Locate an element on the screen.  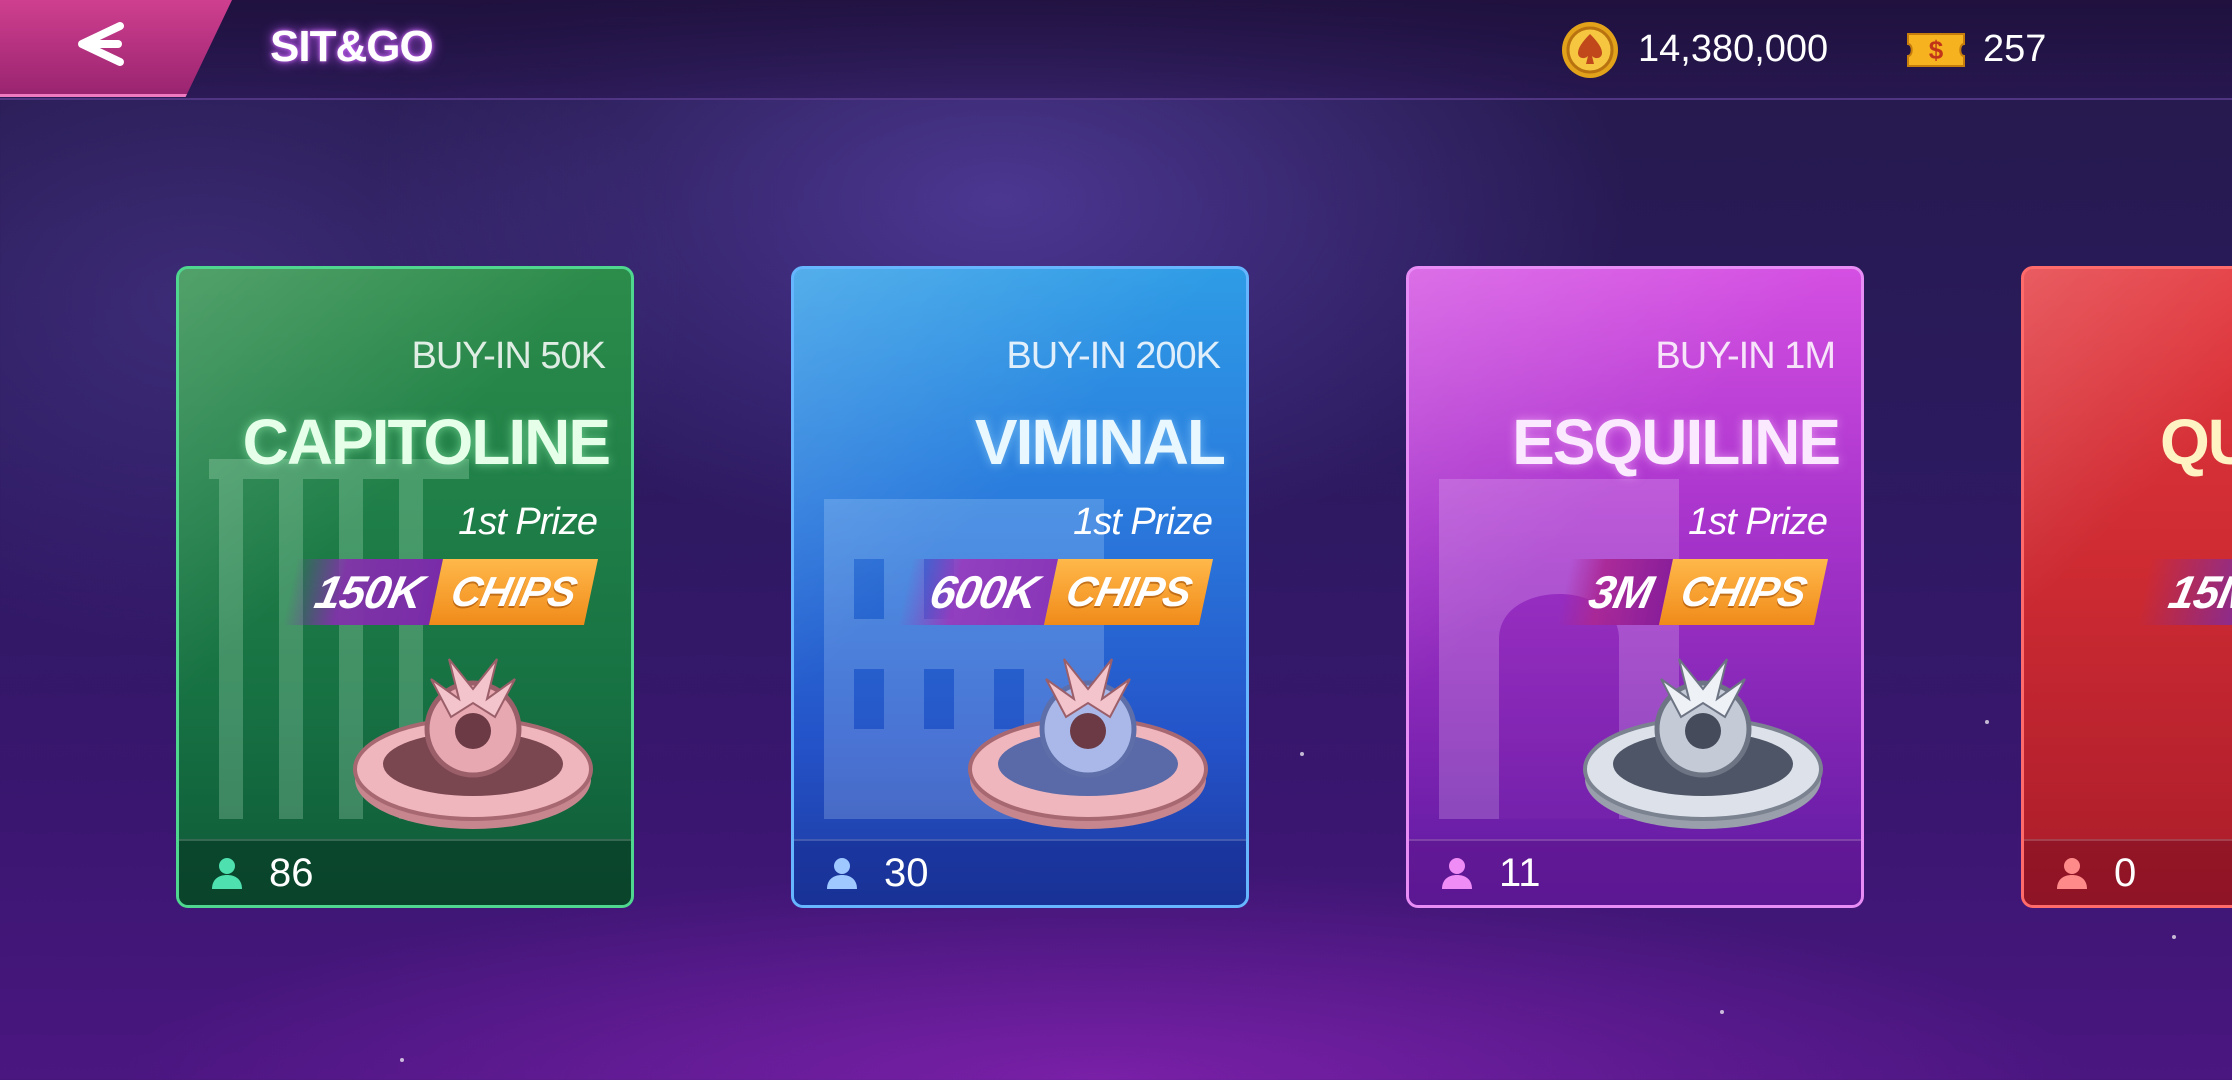
buy-in-label: BUY-IN 200K is located at coordinates (1113, 356).